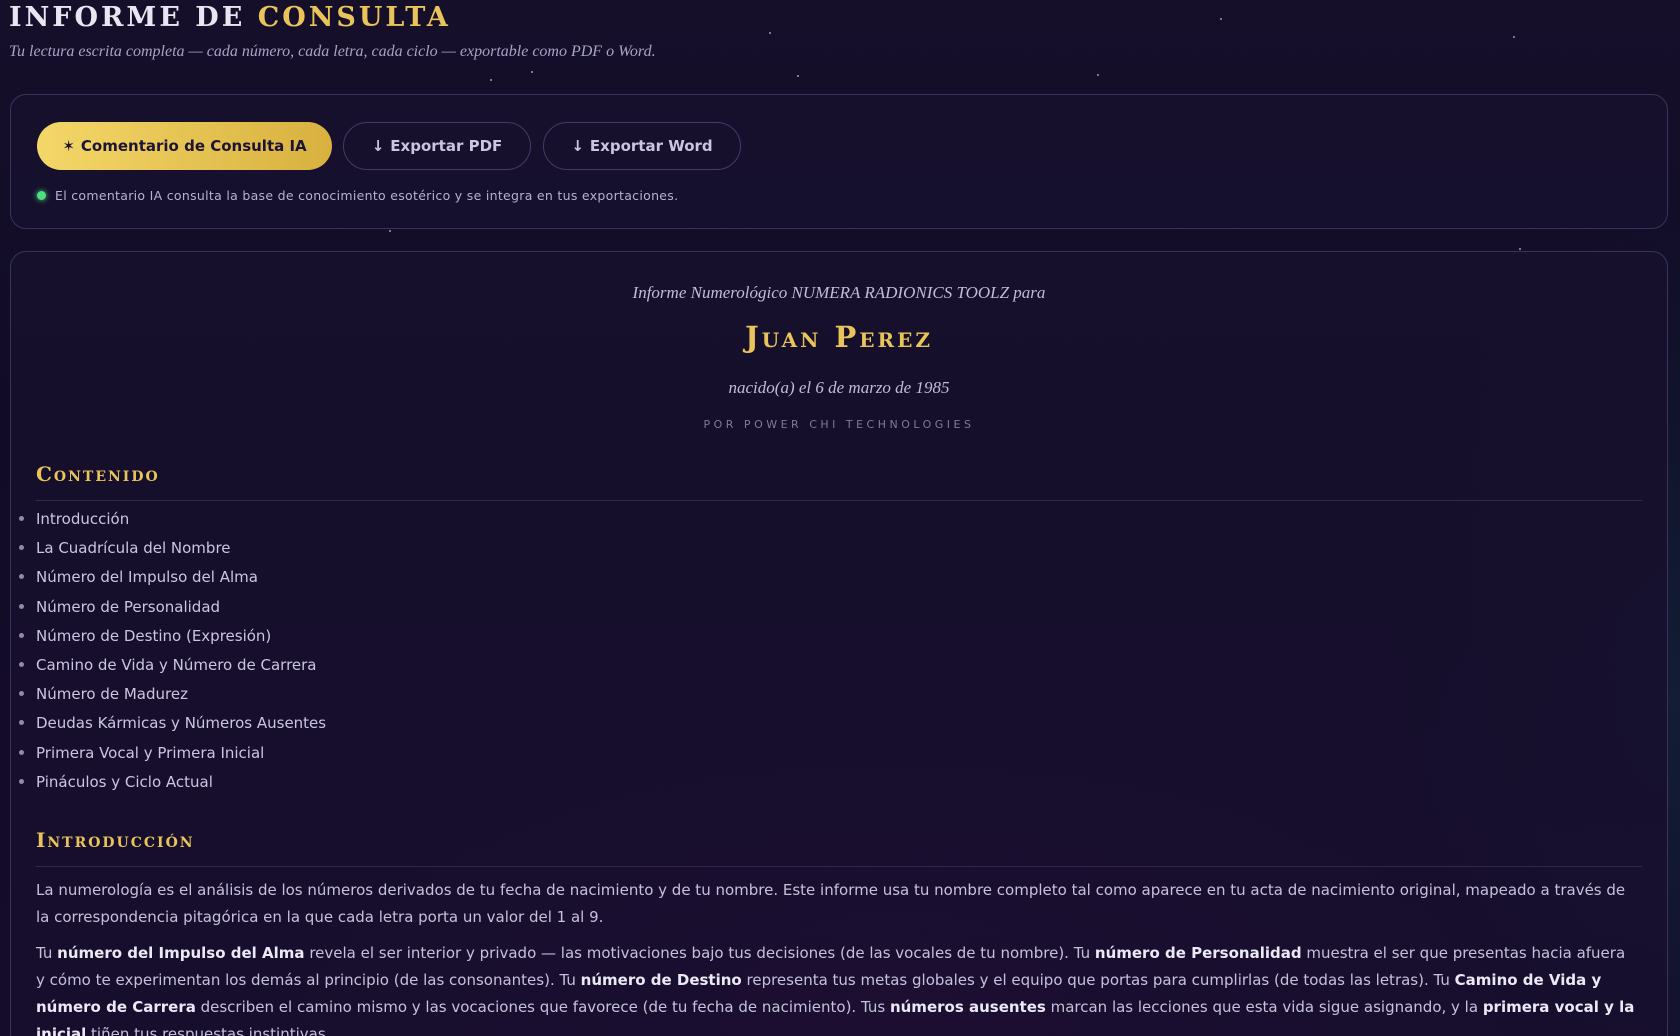 This screenshot has width=1680, height=1036. What do you see at coordinates (1198, 953) in the screenshot?
I see `personality-term: número de Personalidad` at bounding box center [1198, 953].